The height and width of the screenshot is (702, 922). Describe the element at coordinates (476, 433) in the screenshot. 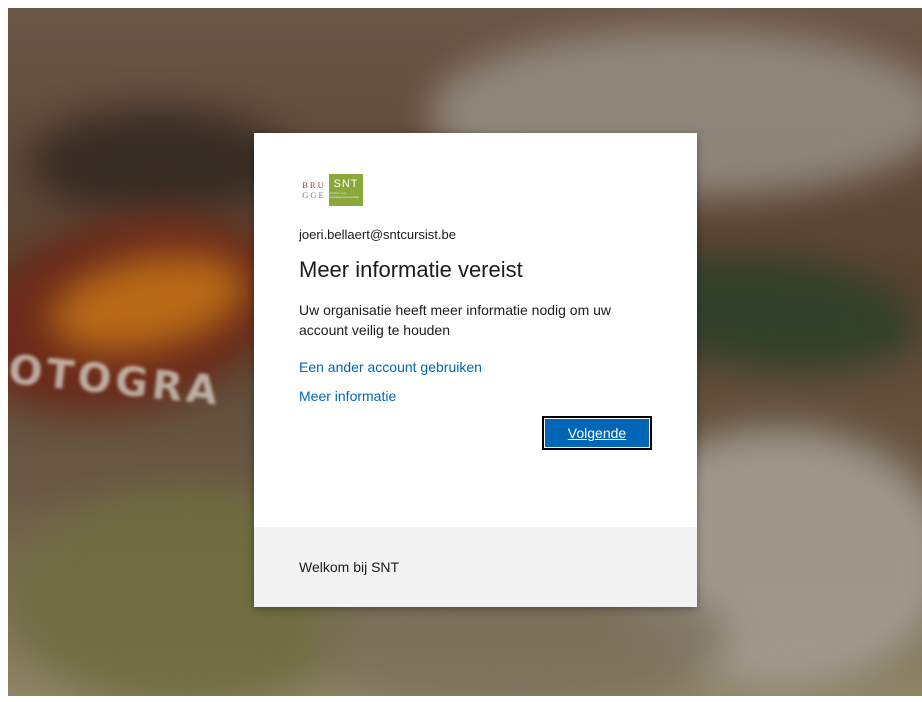

I see `button-row: Volgende` at that location.